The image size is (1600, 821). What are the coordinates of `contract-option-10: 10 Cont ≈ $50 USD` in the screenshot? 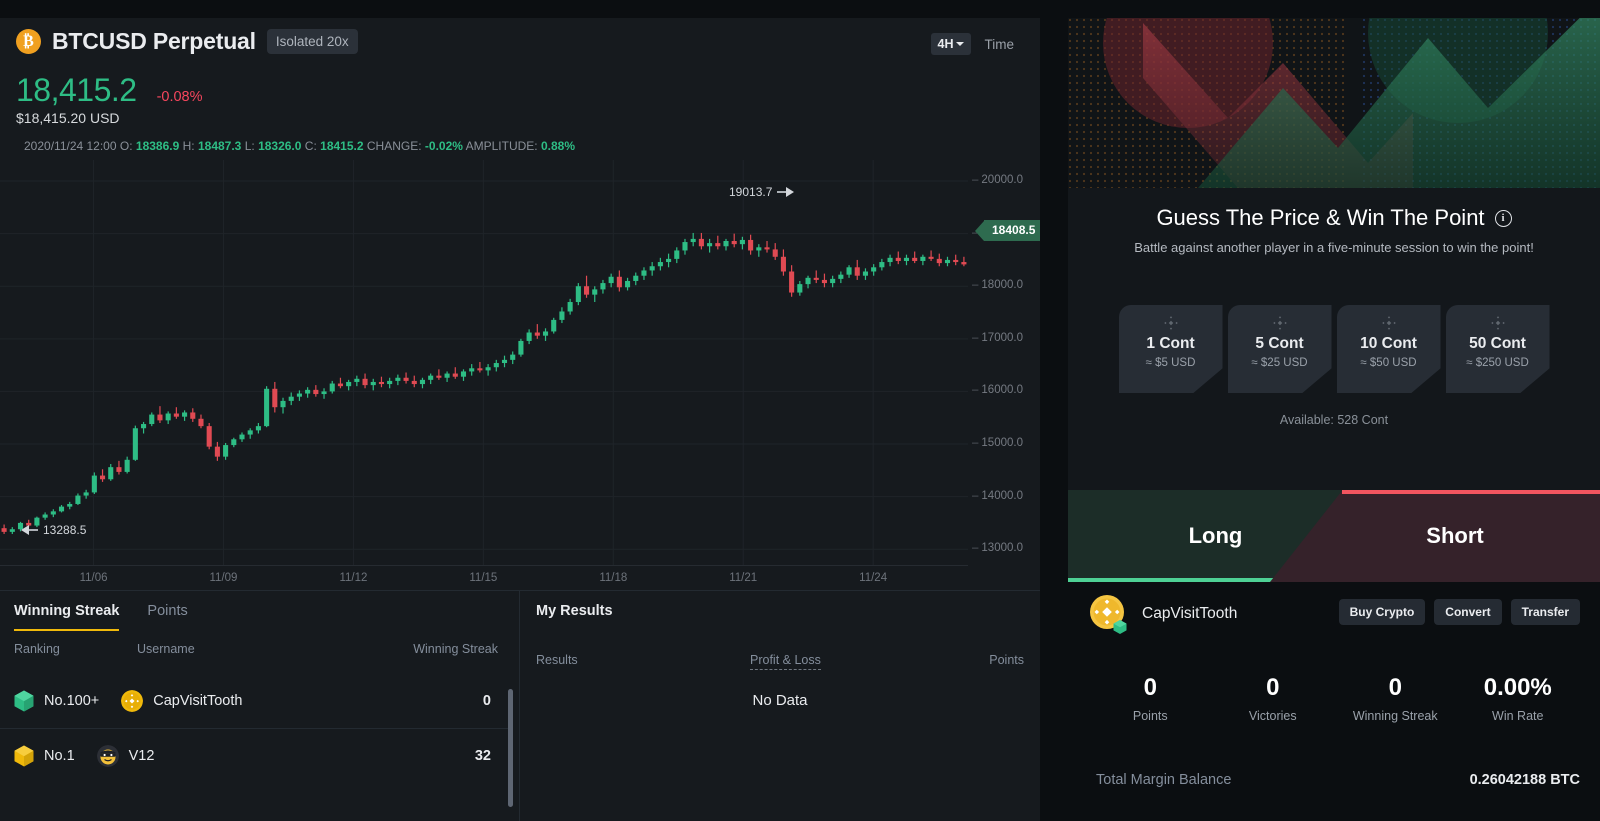 It's located at (1388, 349).